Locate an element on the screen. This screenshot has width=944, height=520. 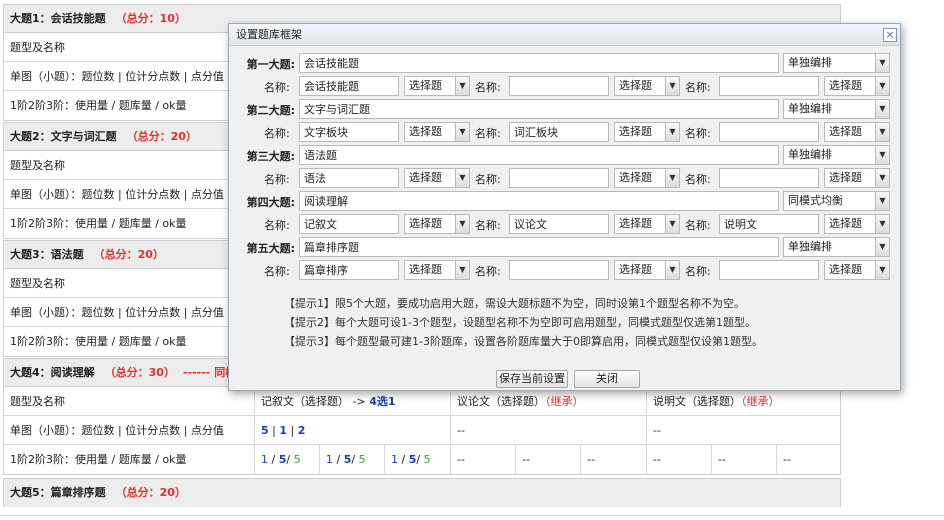
usage-sep: / is located at coordinates (403, 459).